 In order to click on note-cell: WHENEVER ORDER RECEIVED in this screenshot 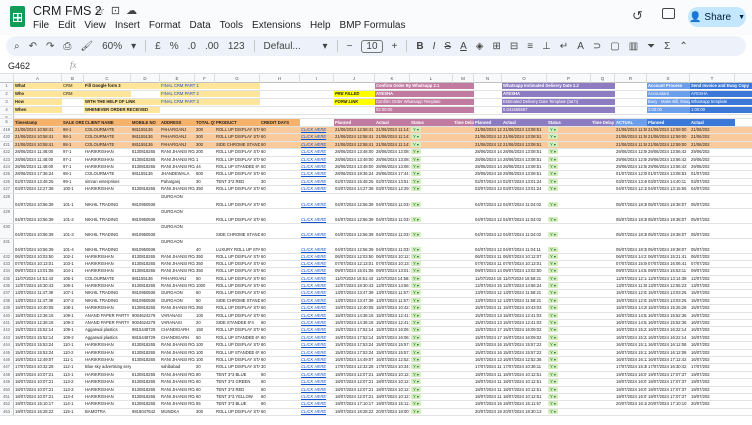, I will do `click(122, 110)`.